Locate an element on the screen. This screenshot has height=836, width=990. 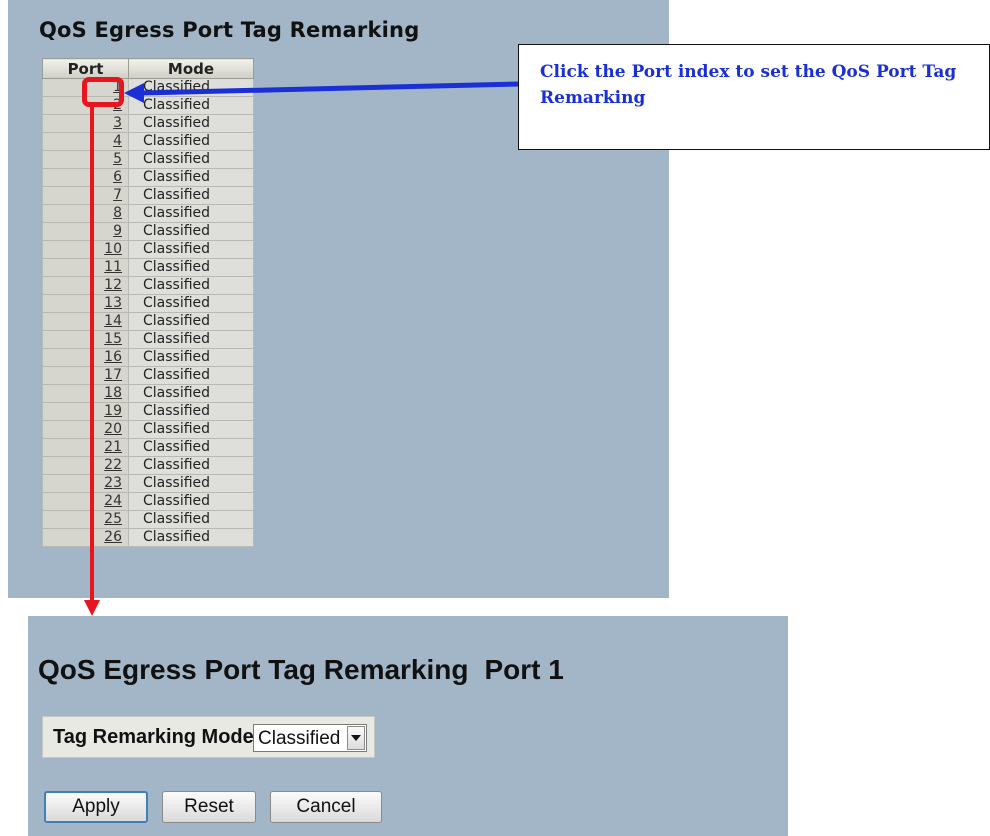
cancel-button: Cancel is located at coordinates (326, 807).